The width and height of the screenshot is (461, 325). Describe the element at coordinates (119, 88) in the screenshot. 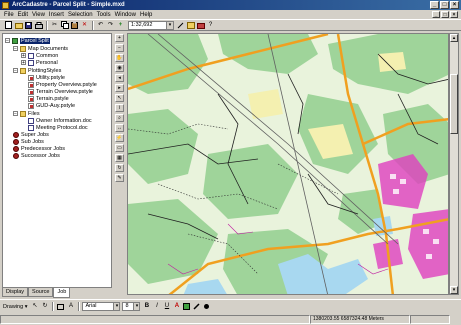

I see `forward-icon: ▸` at that location.